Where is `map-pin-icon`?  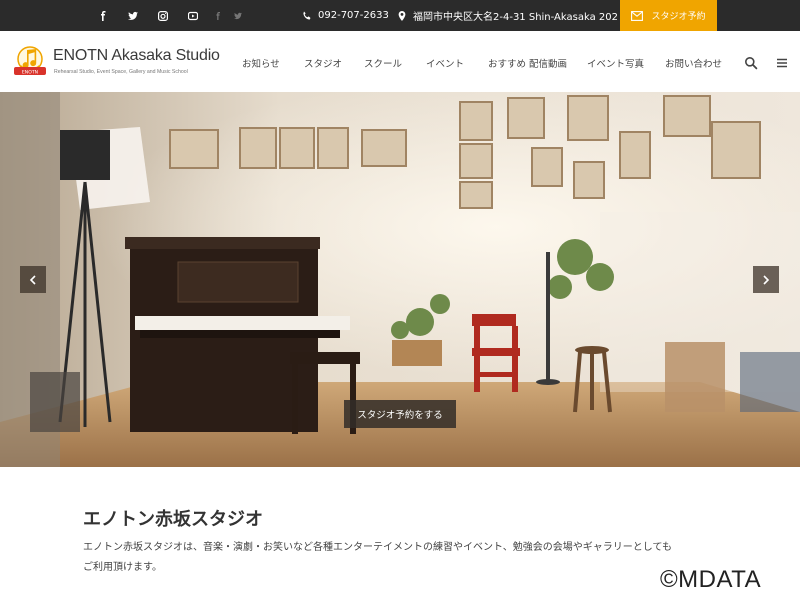
map-pin-icon is located at coordinates (402, 15).